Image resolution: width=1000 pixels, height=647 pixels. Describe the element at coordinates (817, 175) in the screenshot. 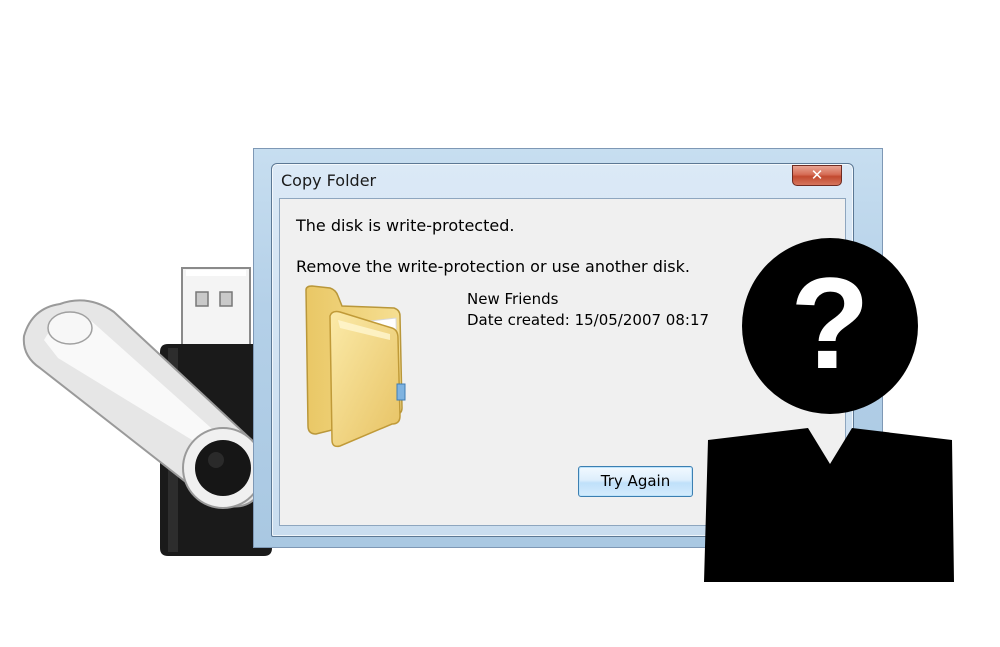

I see `close-button: ✕` at that location.